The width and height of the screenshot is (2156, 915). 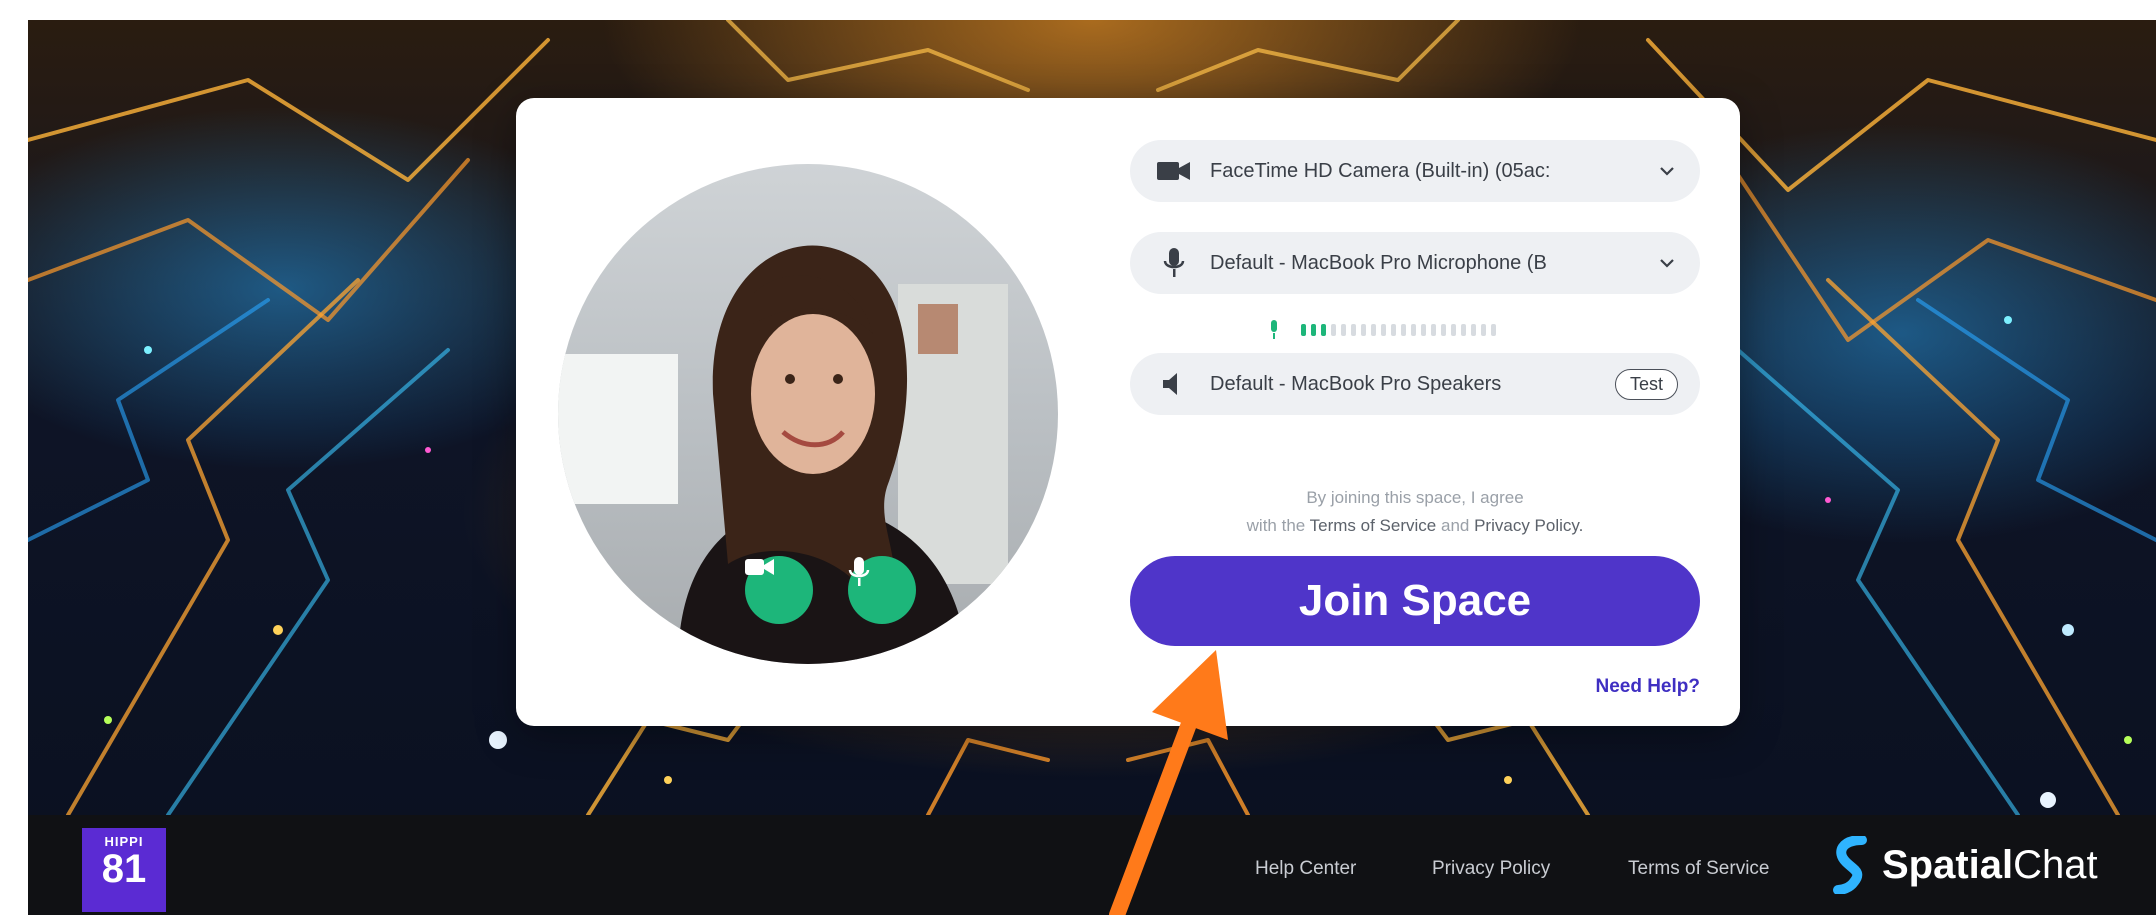 What do you see at coordinates (1415, 497) in the screenshot?
I see `terms-line-1: By joining this space, I agree` at bounding box center [1415, 497].